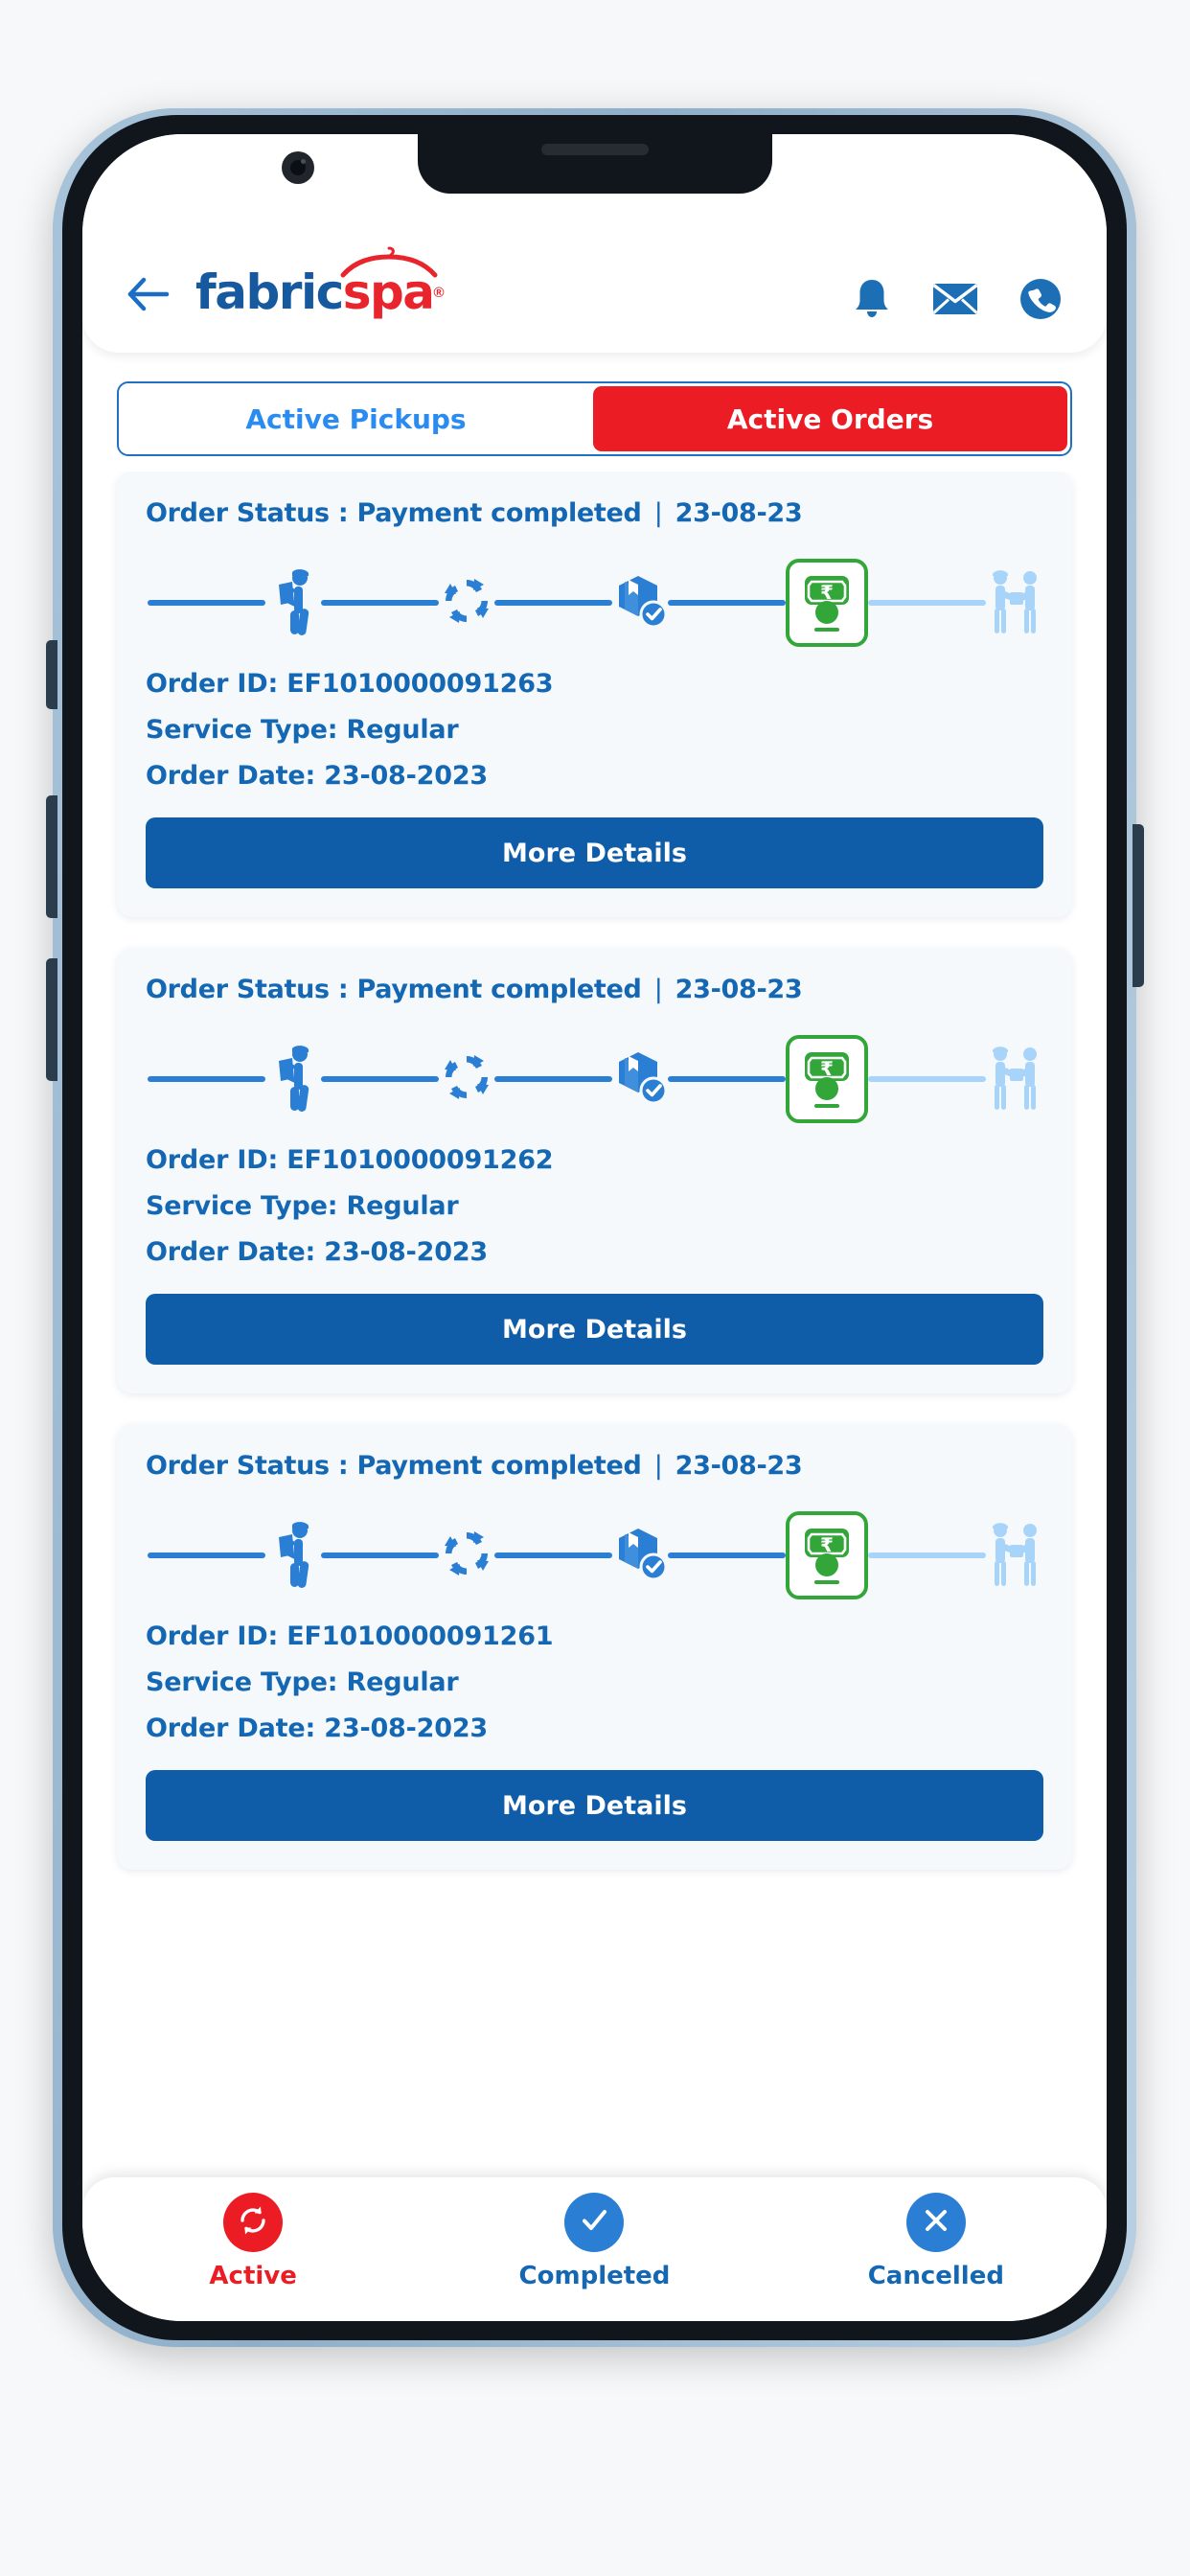 The height and width of the screenshot is (2576, 1190). What do you see at coordinates (52, 1019) in the screenshot?
I see `phone-volume-down-button` at bounding box center [52, 1019].